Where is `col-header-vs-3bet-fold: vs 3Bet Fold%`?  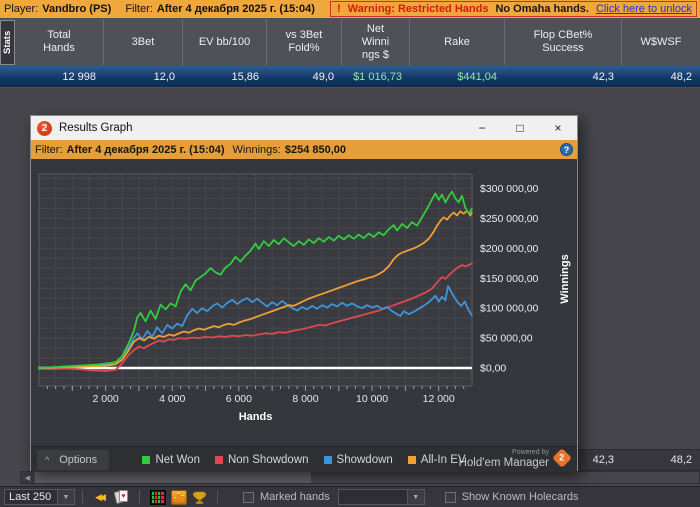 col-header-vs-3bet-fold: vs 3Bet Fold% is located at coordinates (304, 42).